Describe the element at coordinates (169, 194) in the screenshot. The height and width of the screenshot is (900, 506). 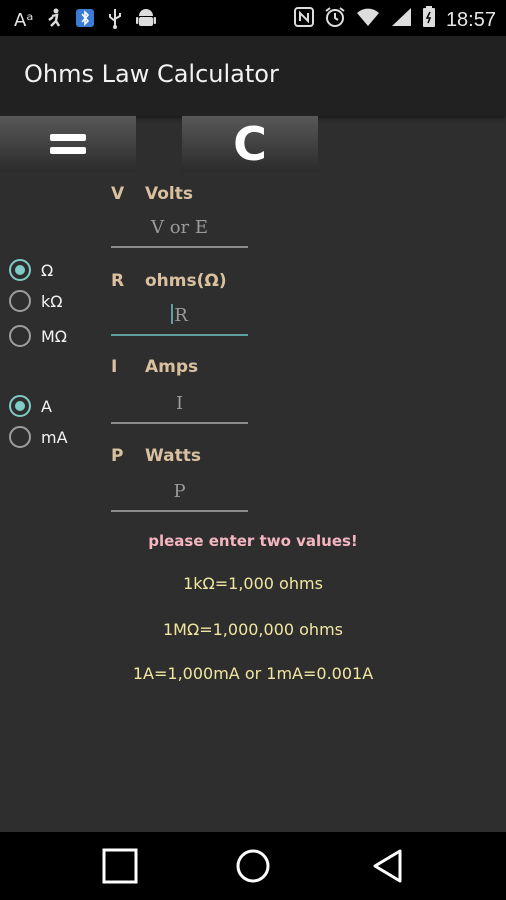
I see `volts-label-text: Volts` at that location.